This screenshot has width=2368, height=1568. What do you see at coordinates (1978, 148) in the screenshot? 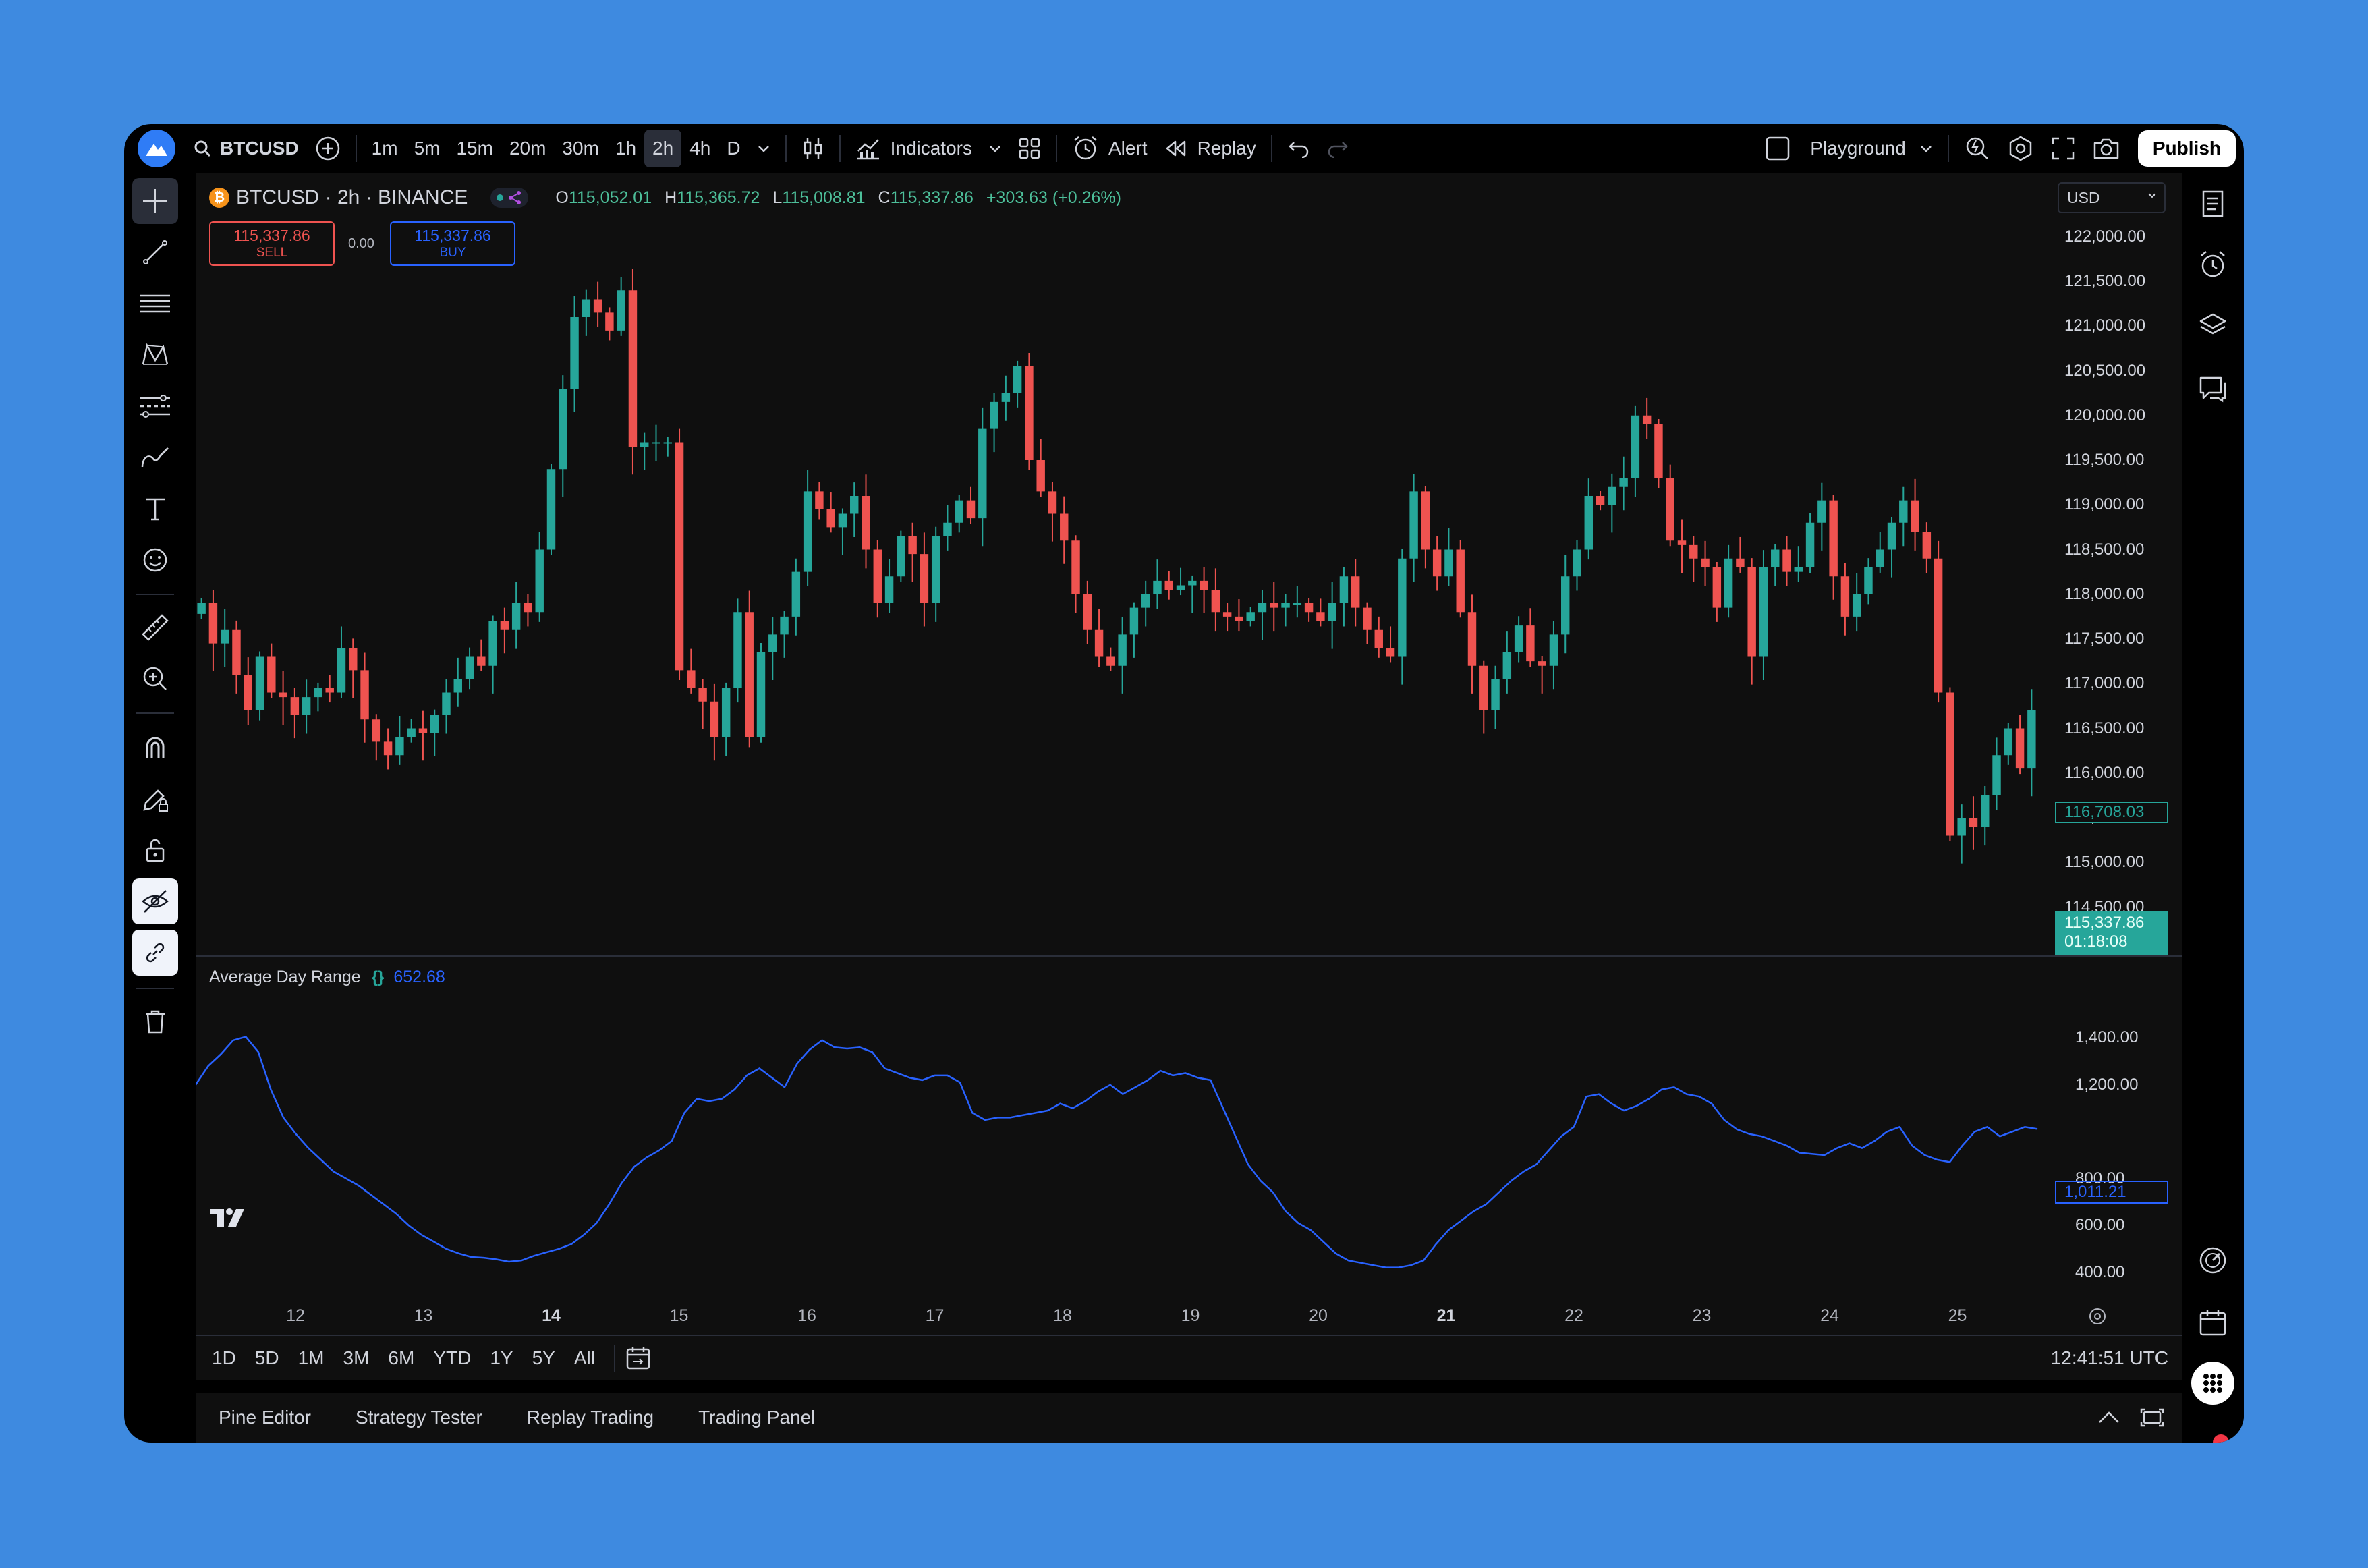
I see `quick-search-button` at bounding box center [1978, 148].